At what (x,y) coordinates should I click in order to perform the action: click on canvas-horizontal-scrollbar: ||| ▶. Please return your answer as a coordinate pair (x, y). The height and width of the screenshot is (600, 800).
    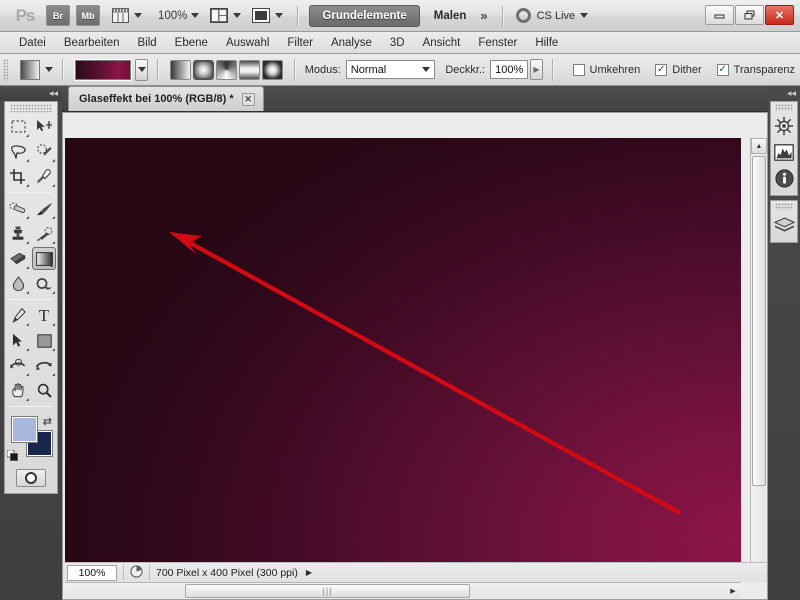
    Looking at the image, I should click on (403, 590).